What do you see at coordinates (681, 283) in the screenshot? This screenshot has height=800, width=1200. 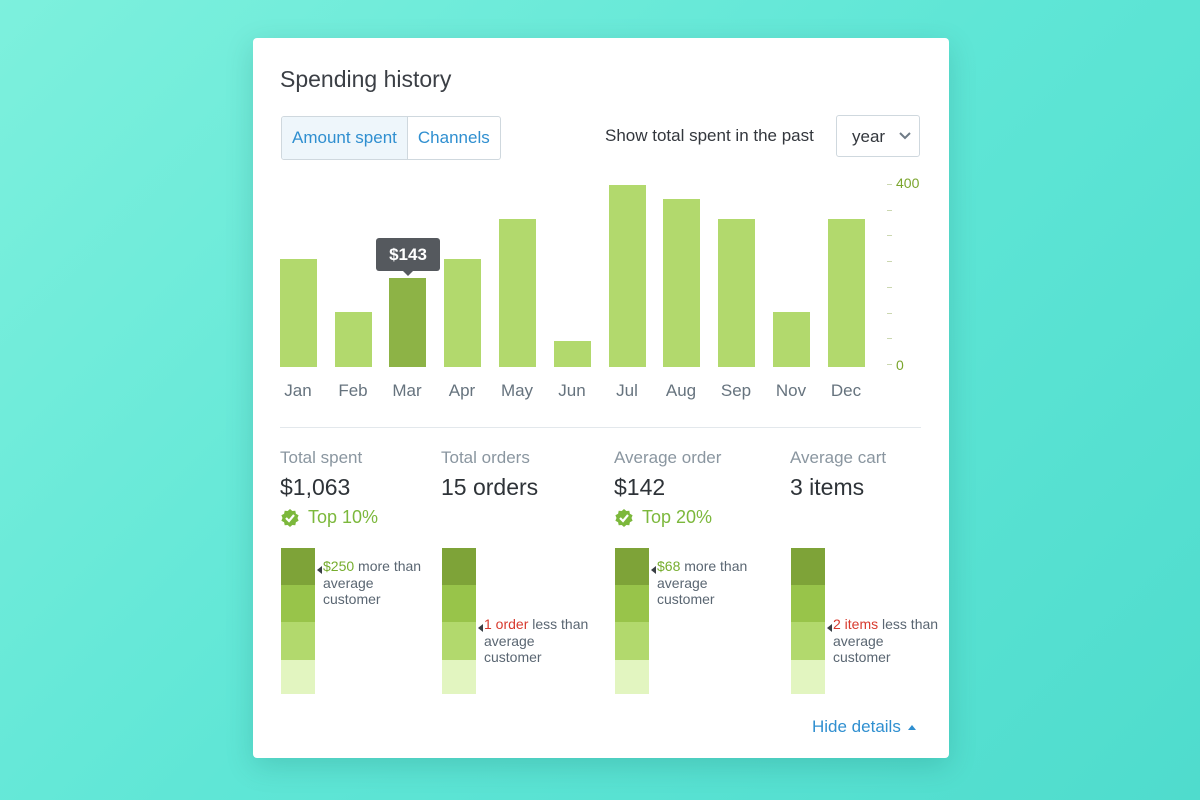 I see `bar-aug` at bounding box center [681, 283].